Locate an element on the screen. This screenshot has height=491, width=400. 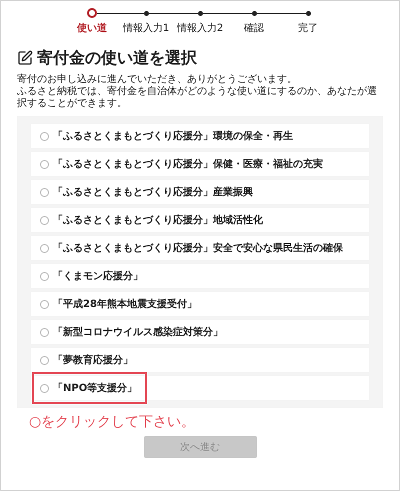
option-row: 「夢教育応援分」 is located at coordinates (200, 360).